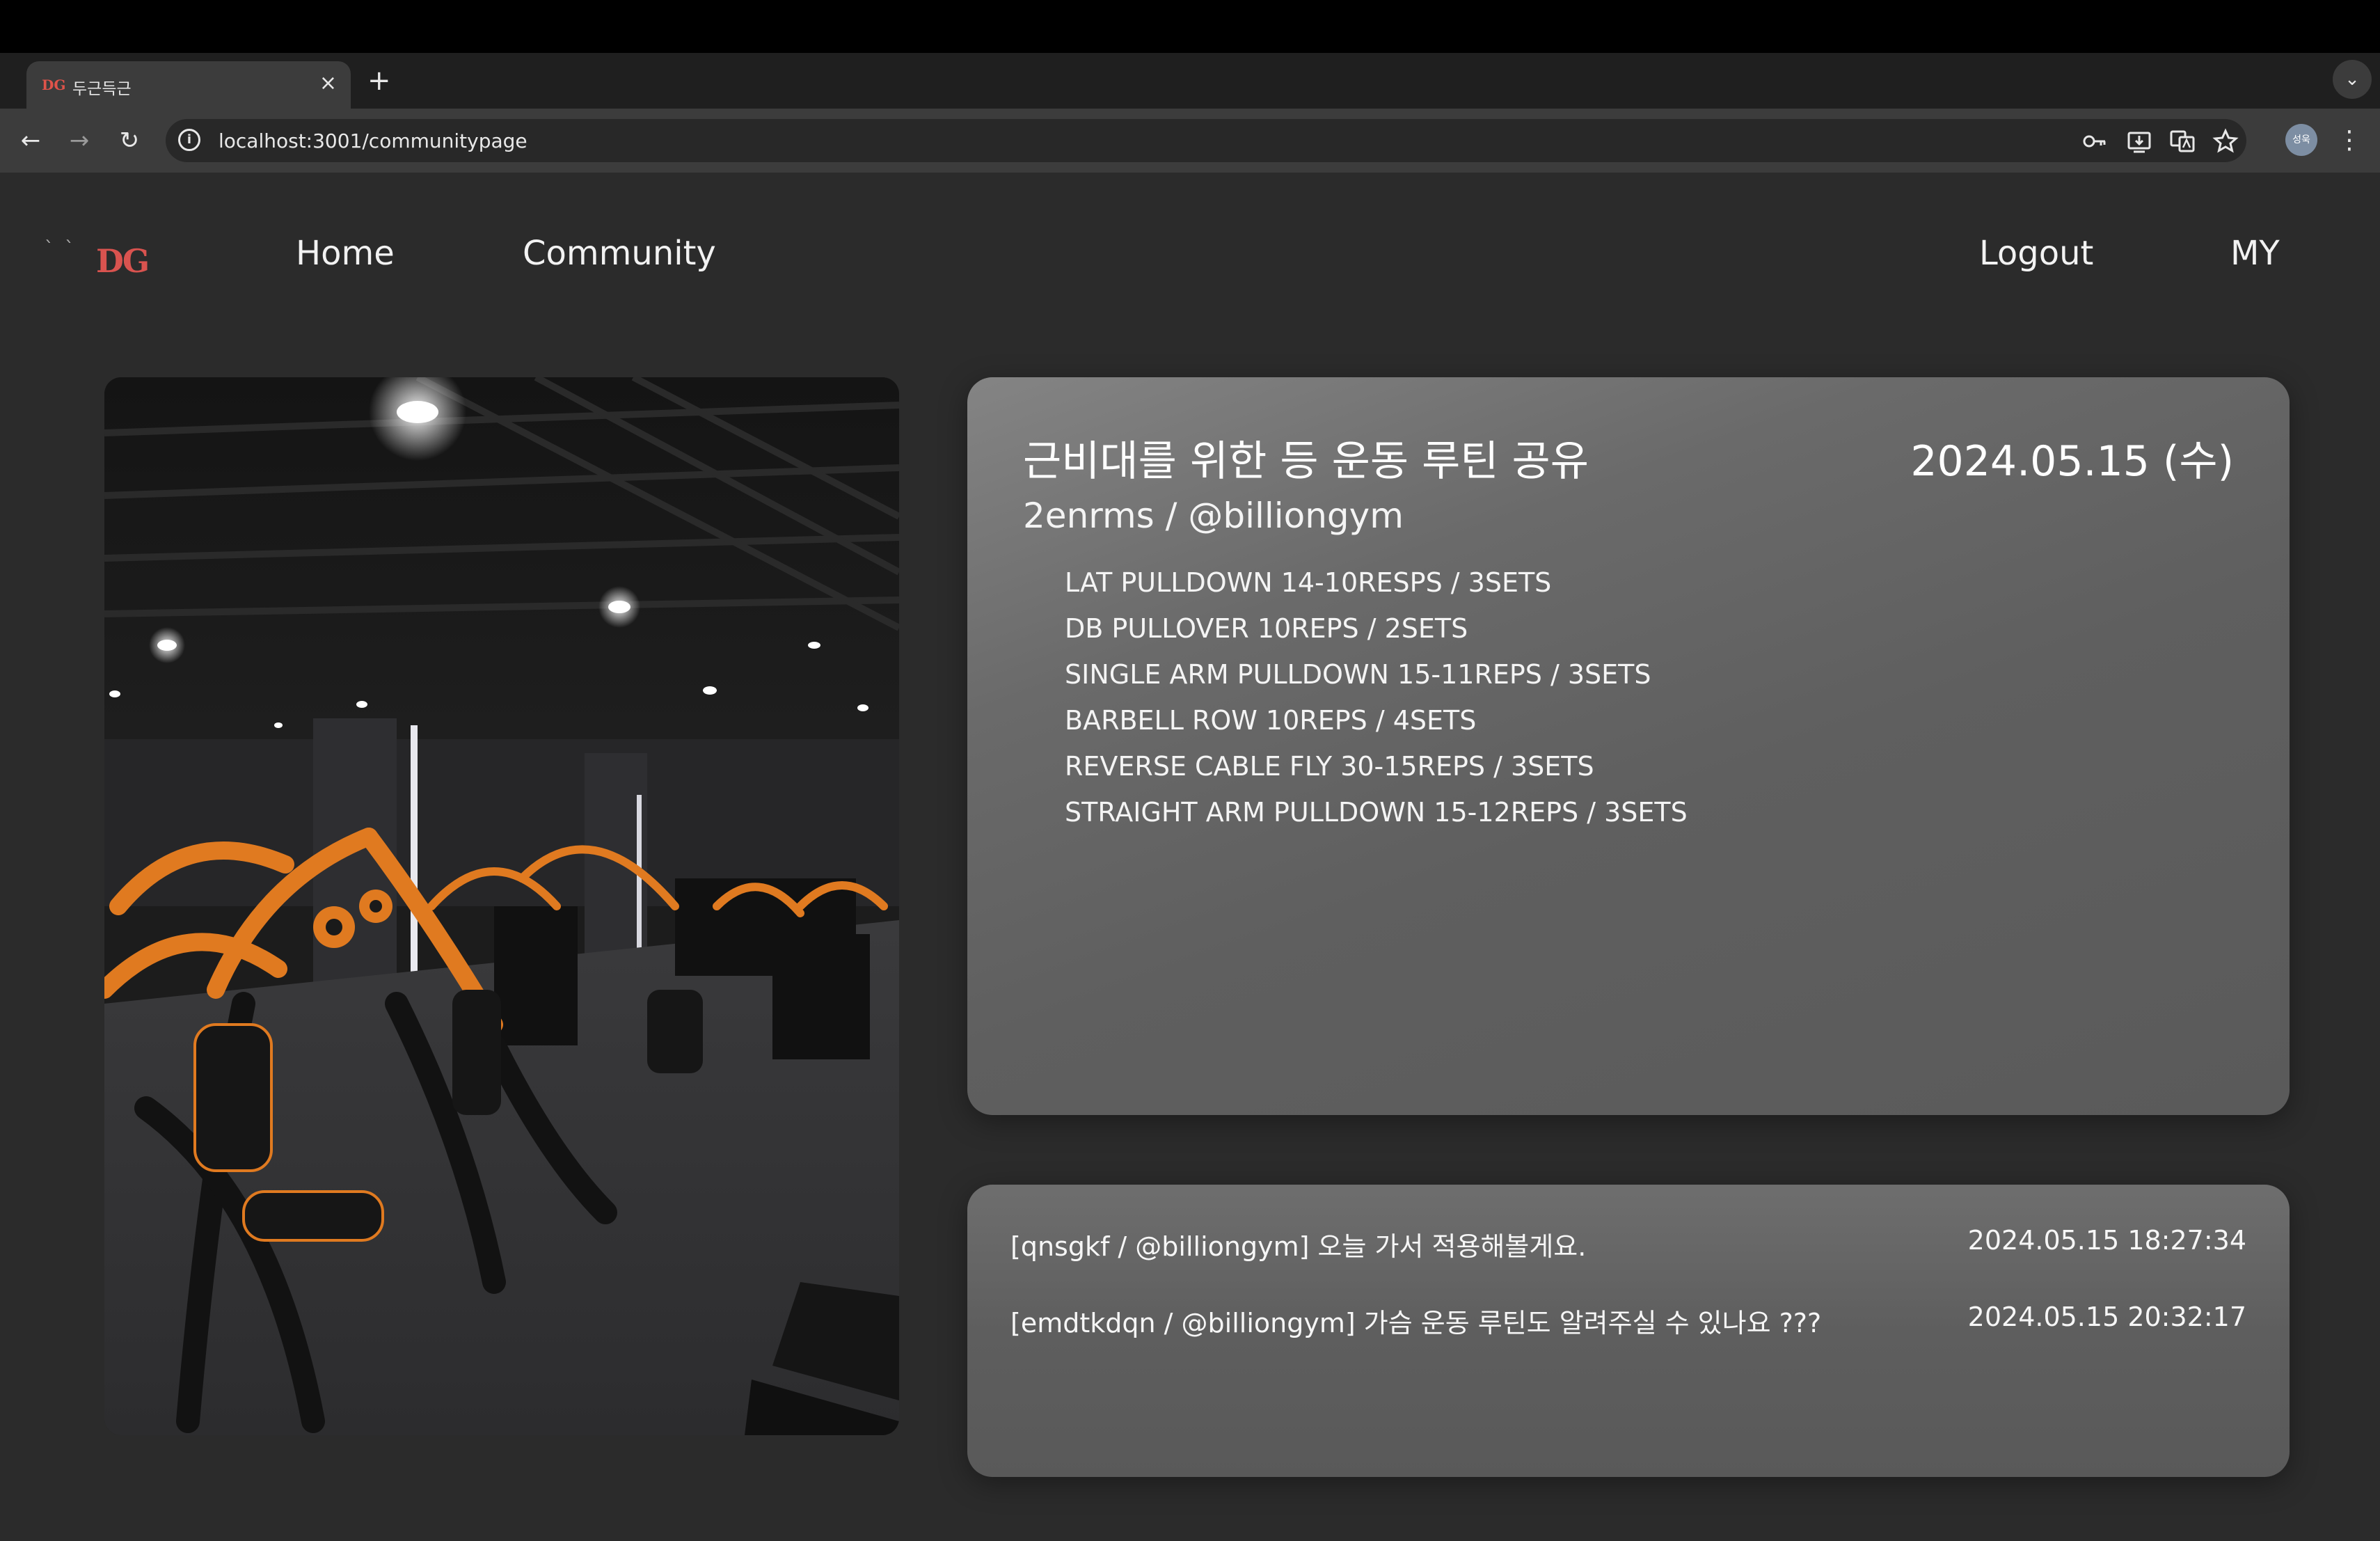  What do you see at coordinates (102, 89) in the screenshot?
I see `tab-title: 두근득근` at bounding box center [102, 89].